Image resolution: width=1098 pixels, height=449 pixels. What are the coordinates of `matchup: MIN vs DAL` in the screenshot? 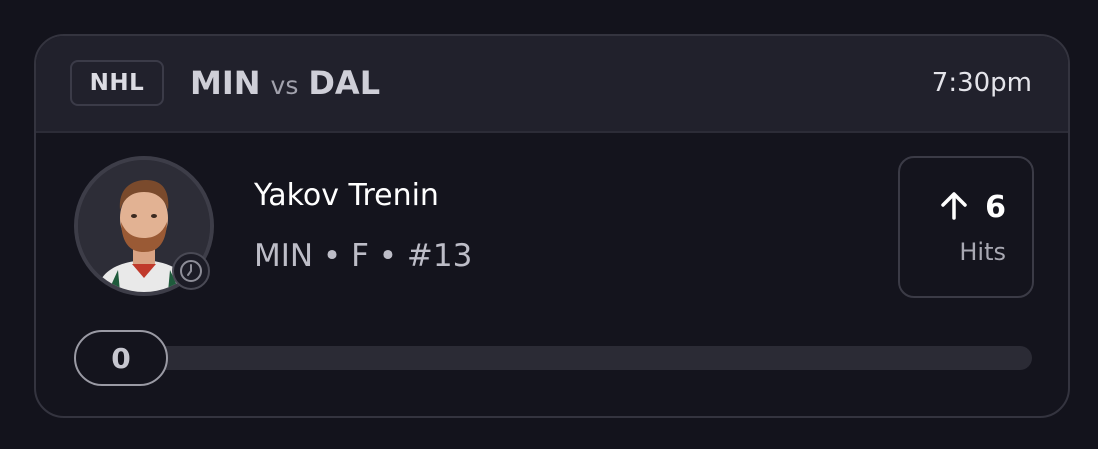 It's located at (285, 83).